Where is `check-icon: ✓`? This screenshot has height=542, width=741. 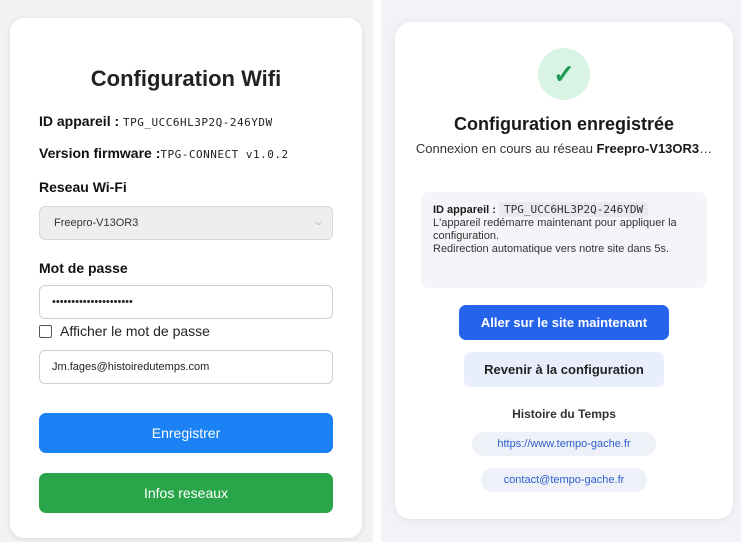 check-icon: ✓ is located at coordinates (564, 74).